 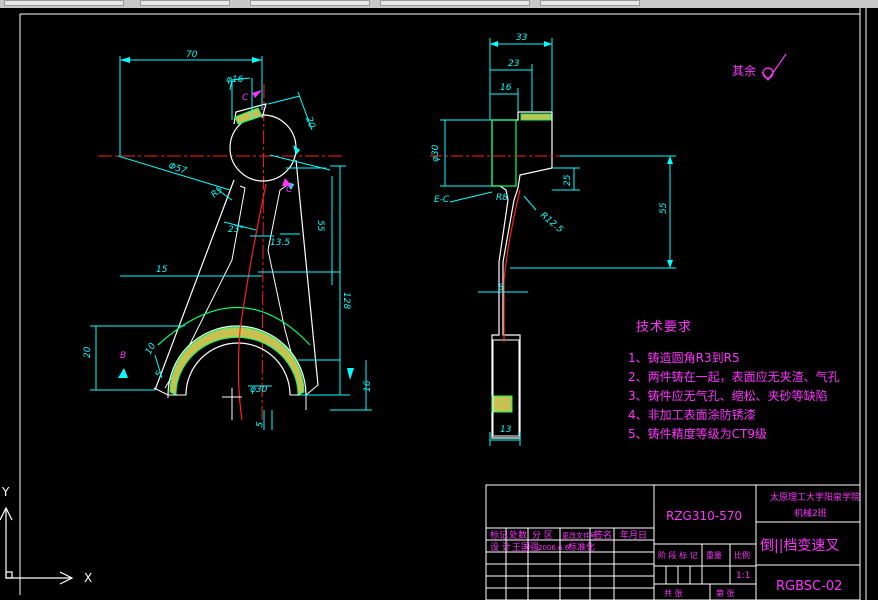 I want to click on tb-r1-4: 签名, so click(x=603, y=535).